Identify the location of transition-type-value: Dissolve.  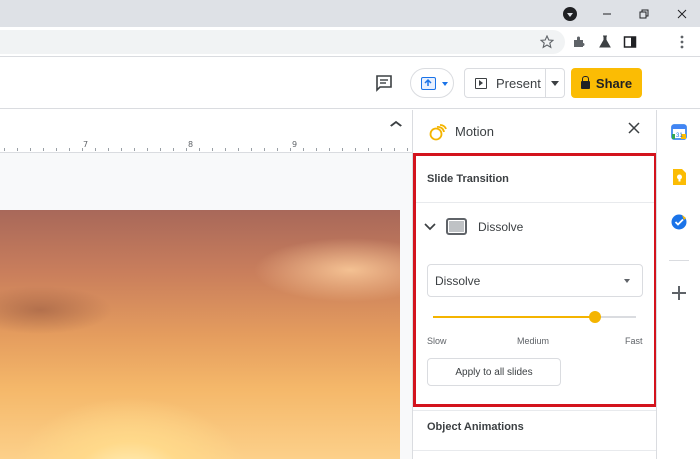
(458, 281).